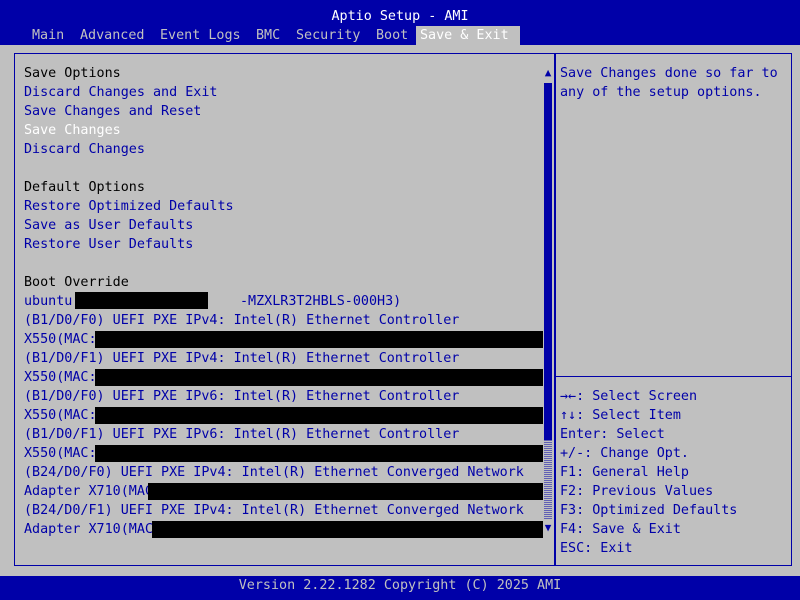 The image size is (800, 600). What do you see at coordinates (48, 301) in the screenshot?
I see `boot-item-ubuntu: ubuntu` at bounding box center [48, 301].